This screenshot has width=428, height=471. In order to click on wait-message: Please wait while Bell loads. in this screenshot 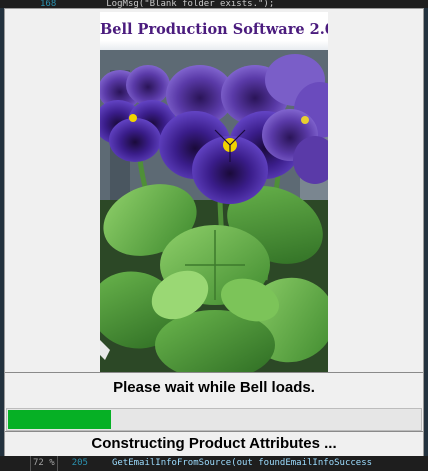, I will do `click(214, 387)`.